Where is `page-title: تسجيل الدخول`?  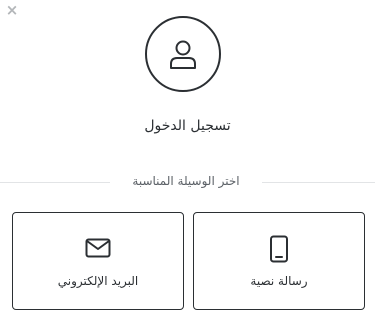 page-title: تسجيل الدخول is located at coordinates (187, 126).